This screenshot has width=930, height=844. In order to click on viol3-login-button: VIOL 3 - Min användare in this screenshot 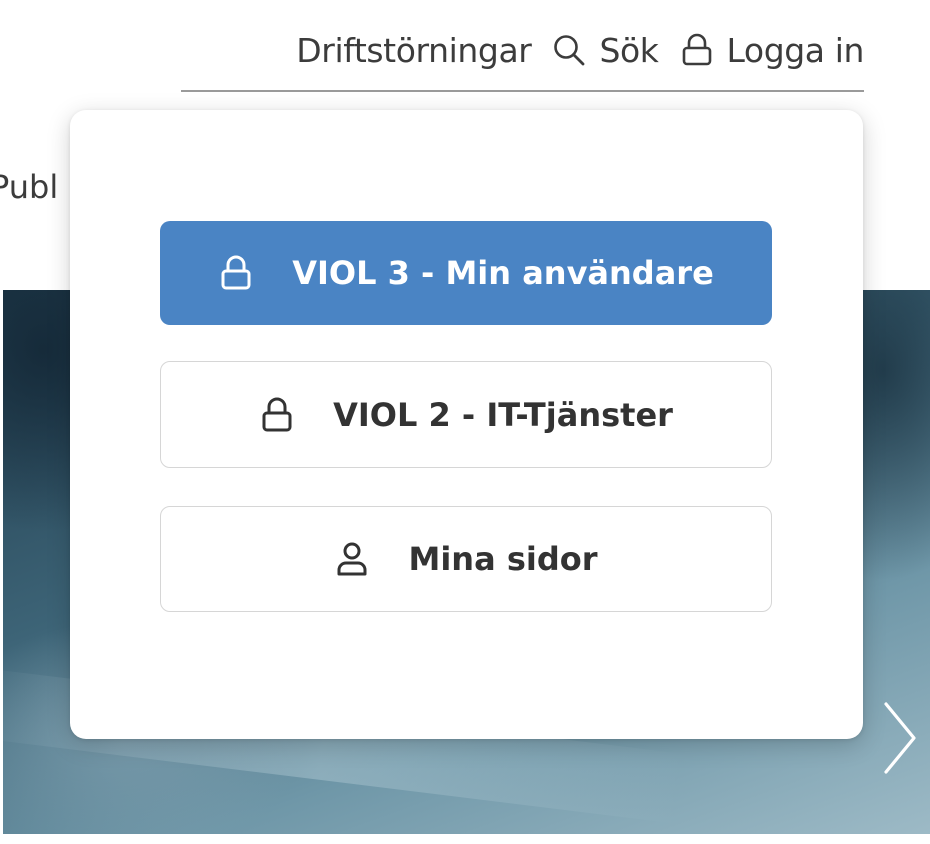, I will do `click(466, 273)`.